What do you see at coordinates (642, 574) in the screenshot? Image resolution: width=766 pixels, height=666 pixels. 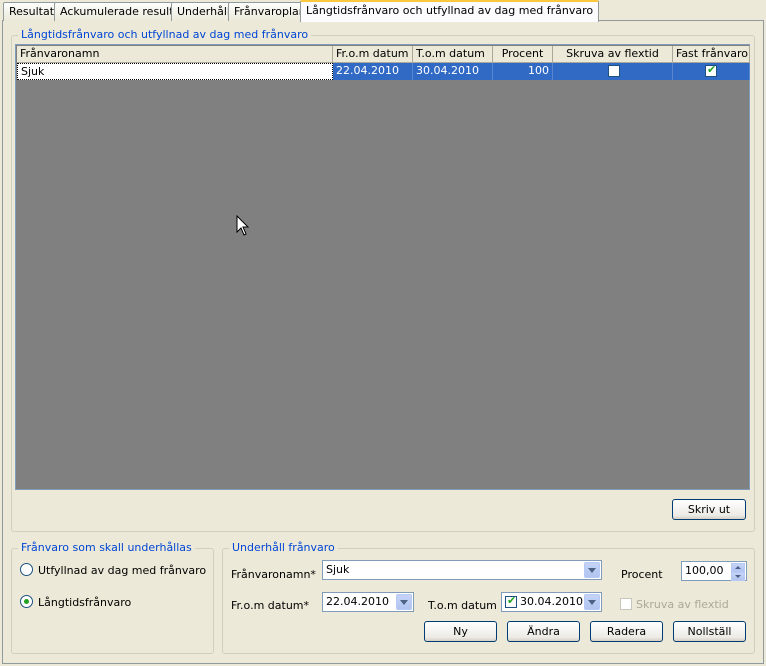 I see `percent-label: Procent` at bounding box center [642, 574].